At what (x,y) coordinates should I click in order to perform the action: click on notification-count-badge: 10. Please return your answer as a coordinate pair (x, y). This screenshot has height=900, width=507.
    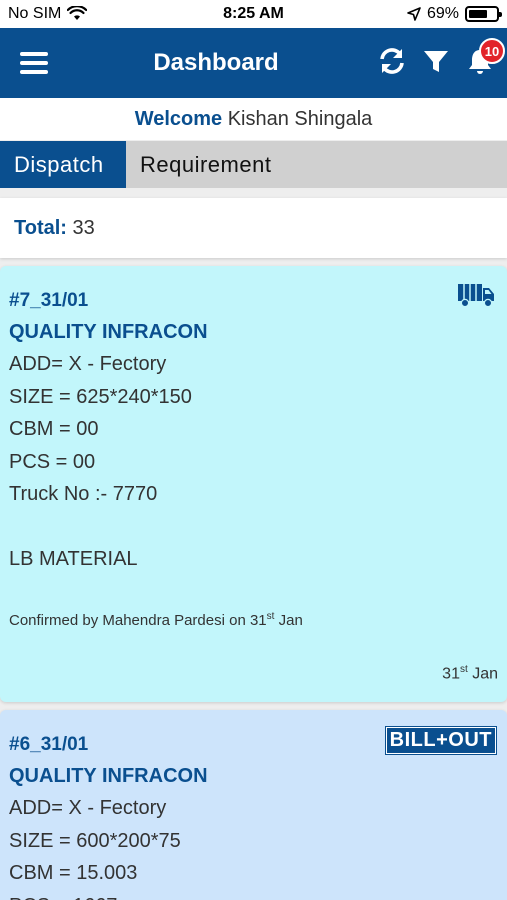
    Looking at the image, I should click on (492, 51).